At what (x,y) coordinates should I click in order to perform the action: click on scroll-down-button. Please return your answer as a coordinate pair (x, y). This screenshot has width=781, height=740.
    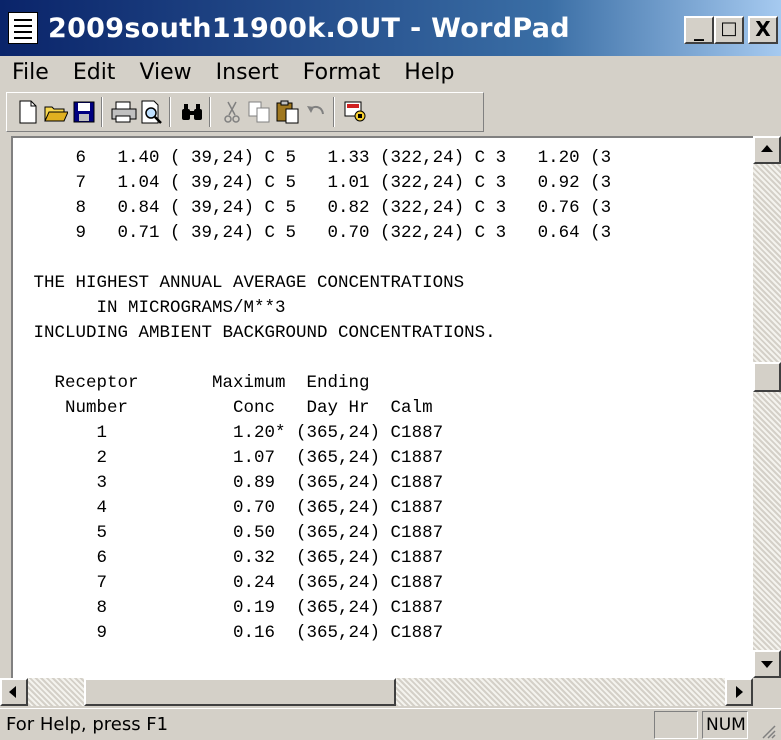
    Looking at the image, I should click on (767, 664).